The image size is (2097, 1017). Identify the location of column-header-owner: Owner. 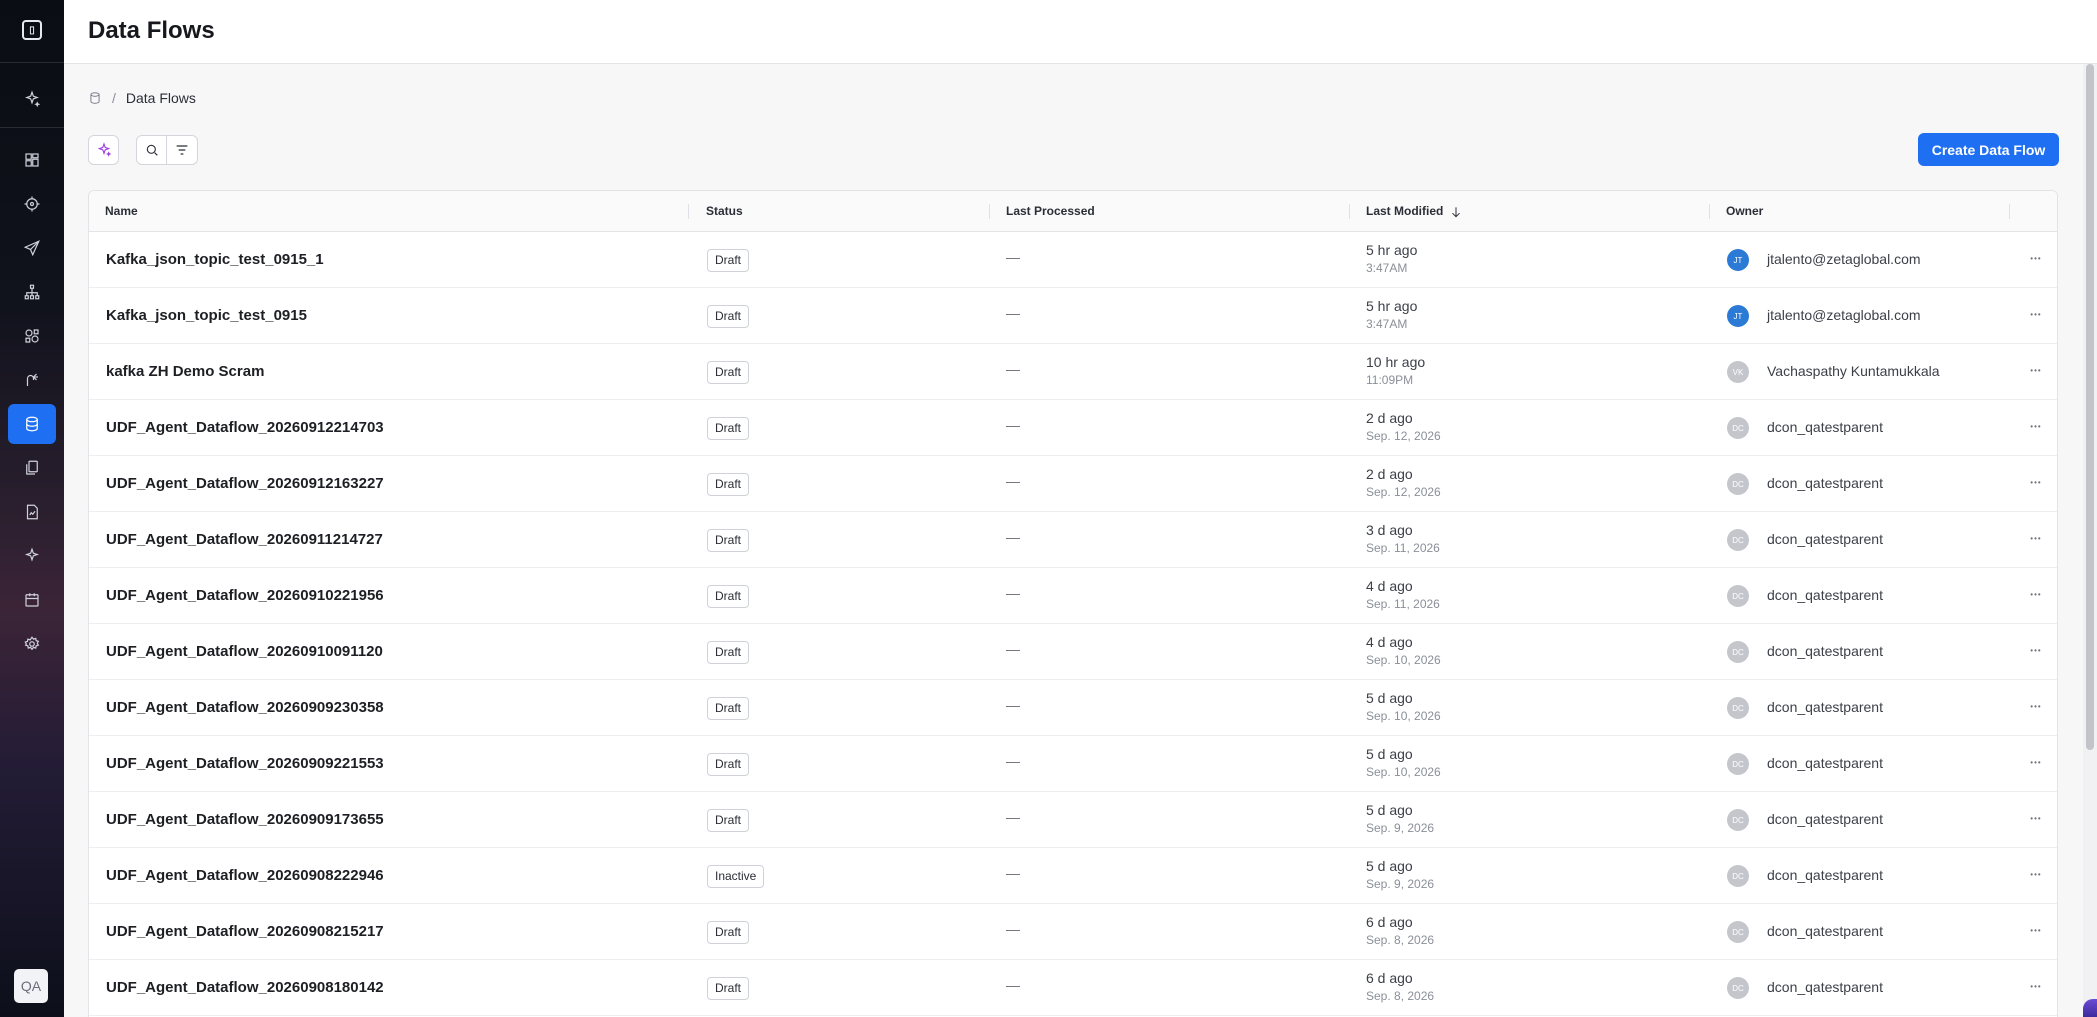
(1744, 211).